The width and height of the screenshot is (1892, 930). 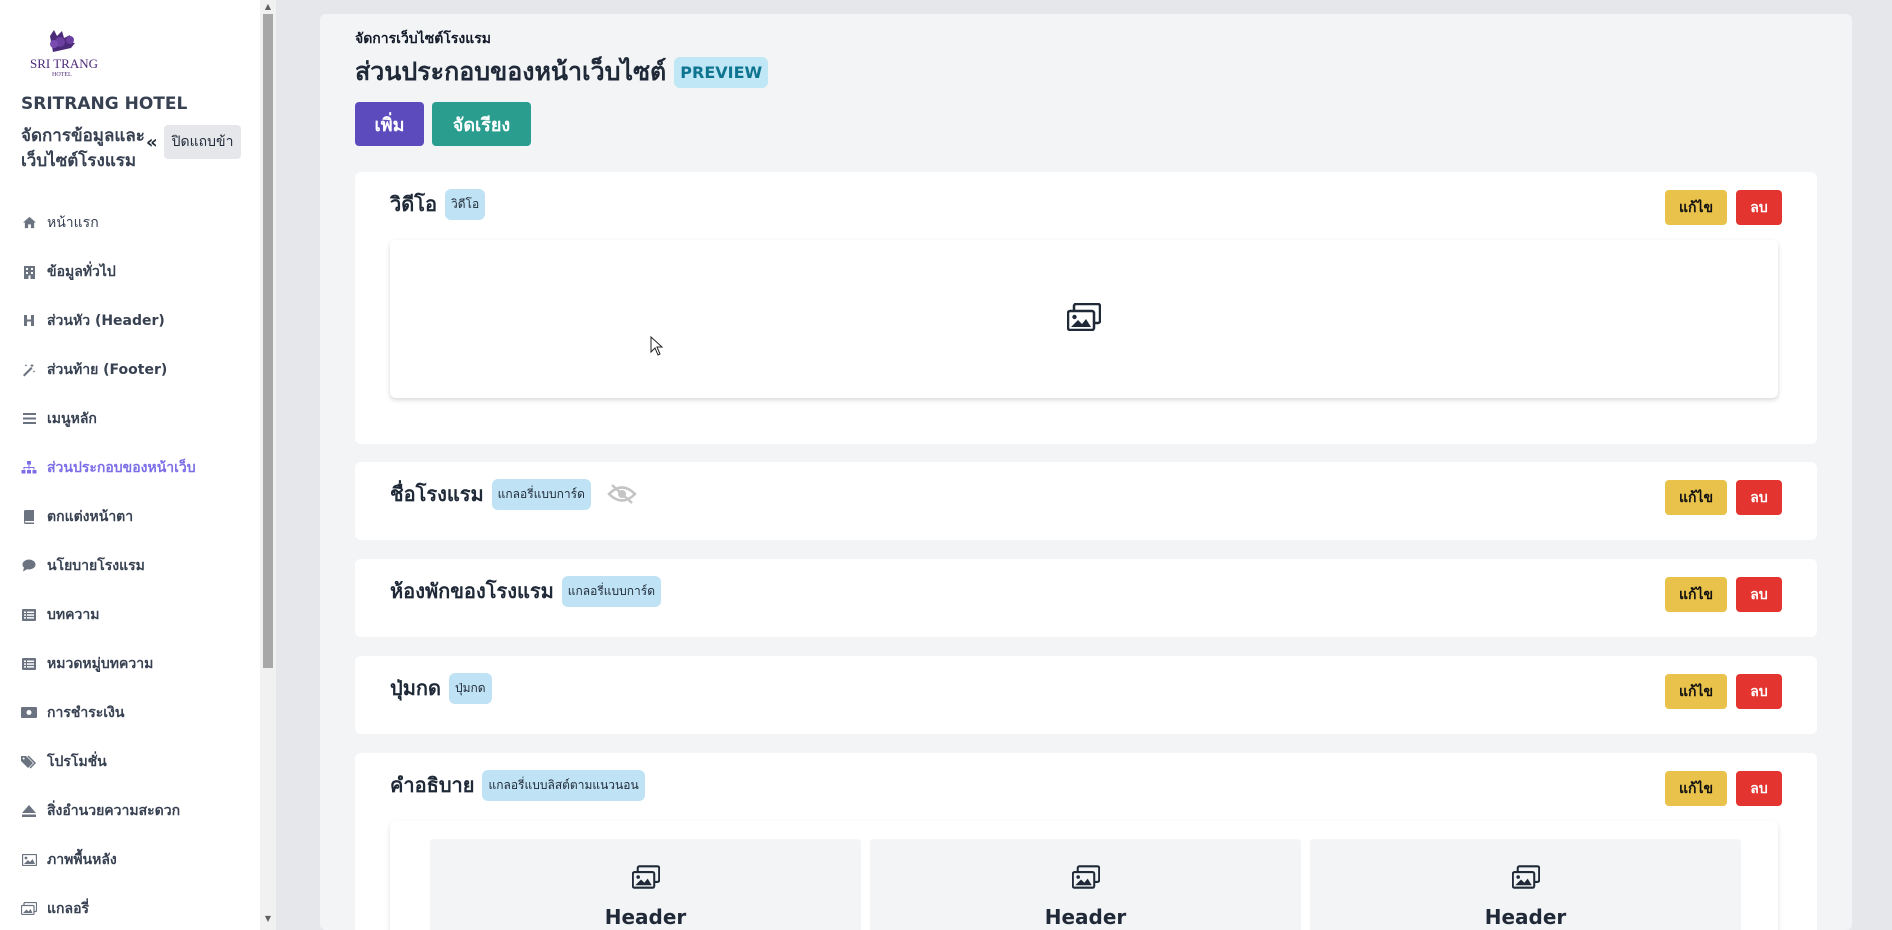 I want to click on sidebar-item-label: หน้าแรก, so click(x=73, y=222).